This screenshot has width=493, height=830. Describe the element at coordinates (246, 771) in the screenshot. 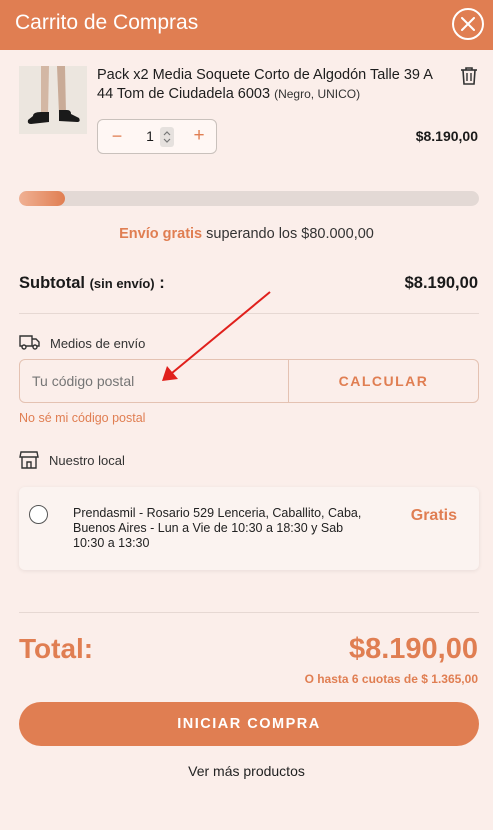

I see `see-more-products-link: Ver más productos` at that location.